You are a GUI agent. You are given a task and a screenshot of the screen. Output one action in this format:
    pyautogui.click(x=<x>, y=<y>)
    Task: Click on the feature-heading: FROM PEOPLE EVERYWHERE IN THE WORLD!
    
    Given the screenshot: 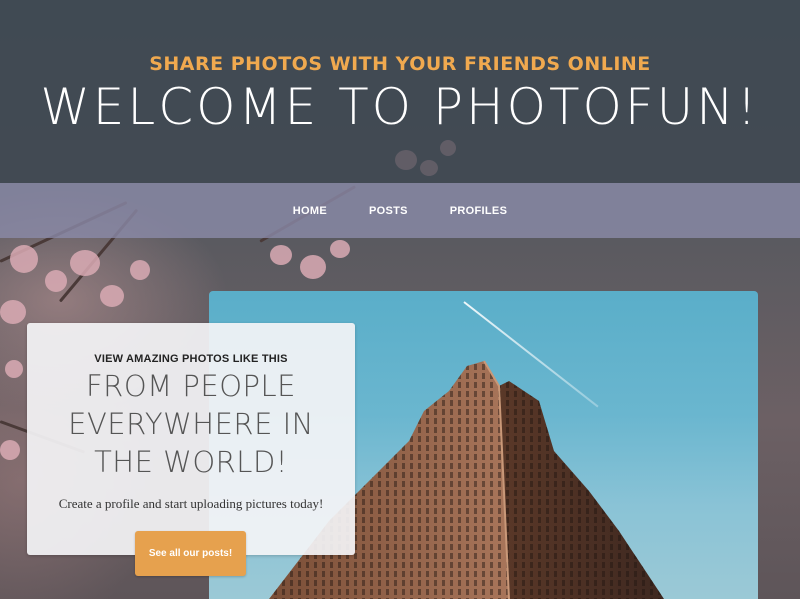 What is the action you would take?
    pyautogui.click(x=191, y=424)
    